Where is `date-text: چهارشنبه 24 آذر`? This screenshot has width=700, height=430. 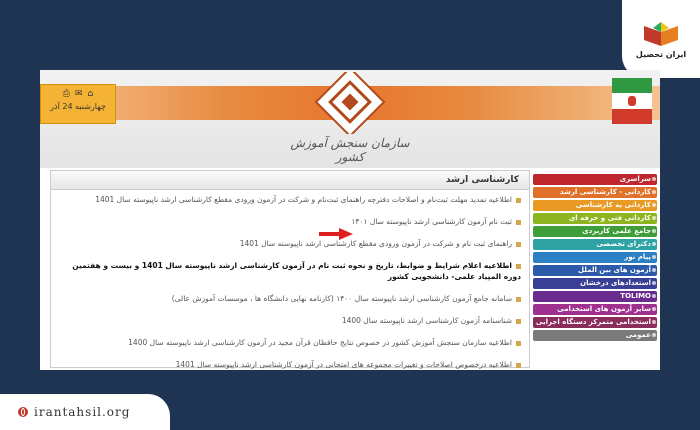
date-text: چهارشنبه 24 آذر is located at coordinates (78, 106).